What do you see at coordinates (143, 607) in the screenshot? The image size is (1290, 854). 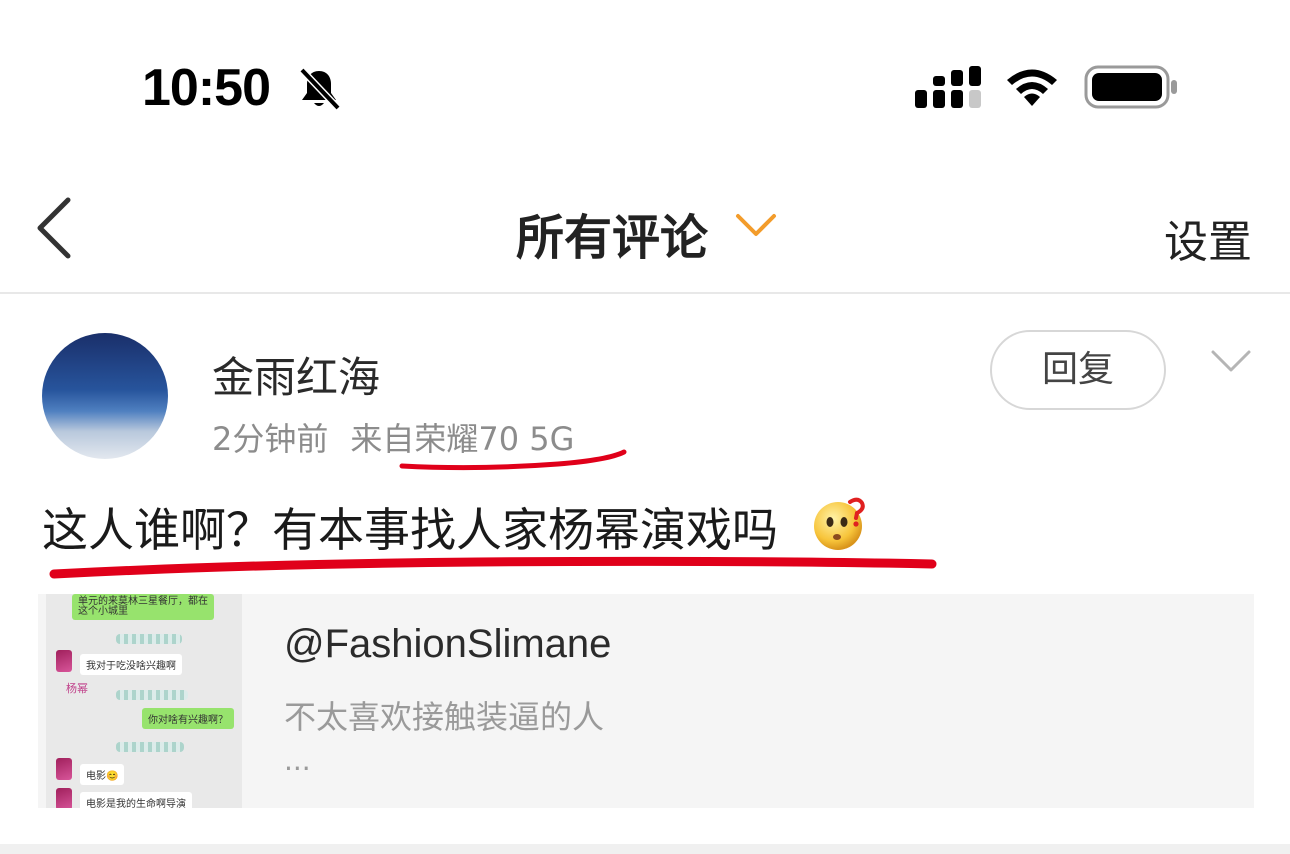 I see `chat-bubble: 单元的来莫林三星餐厅，都在这个小城里` at bounding box center [143, 607].